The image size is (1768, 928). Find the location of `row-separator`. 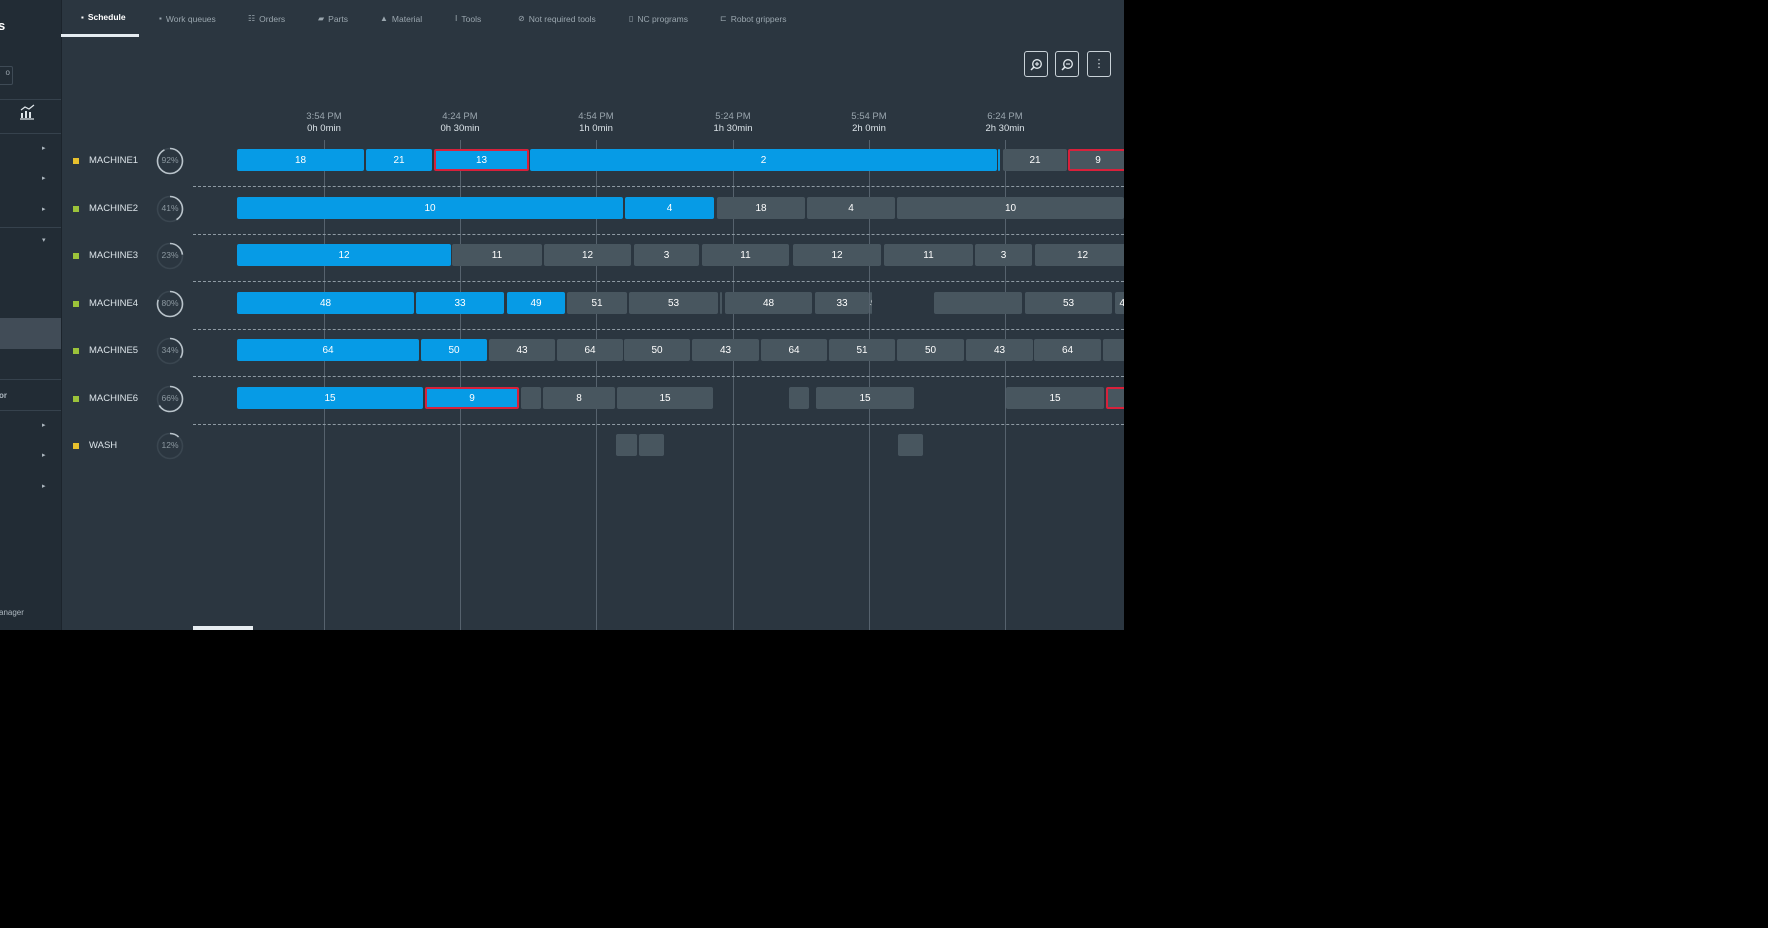

row-separator is located at coordinates (658, 376).